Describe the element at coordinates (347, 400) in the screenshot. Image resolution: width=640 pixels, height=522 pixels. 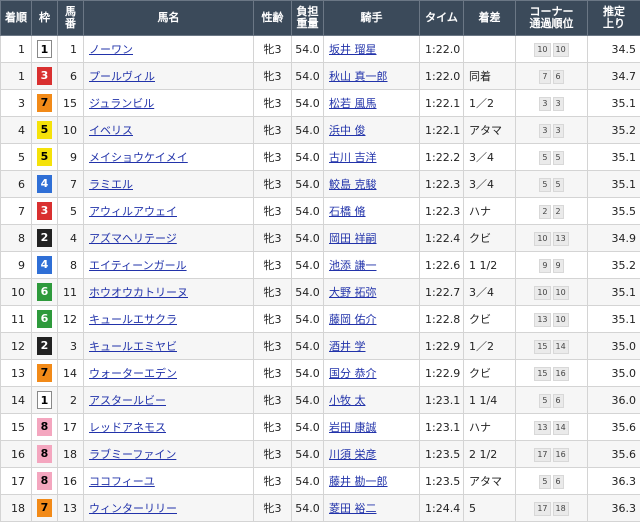
I see `jockey-link: 小牧 太` at that location.